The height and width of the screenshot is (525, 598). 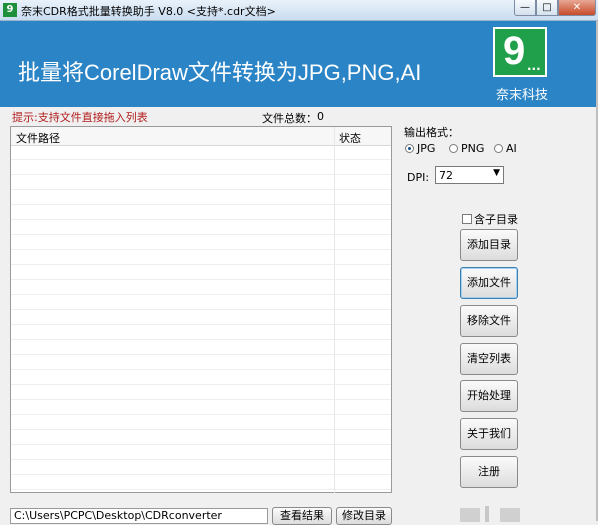 I want to click on close-button: ✕, so click(x=577, y=8).